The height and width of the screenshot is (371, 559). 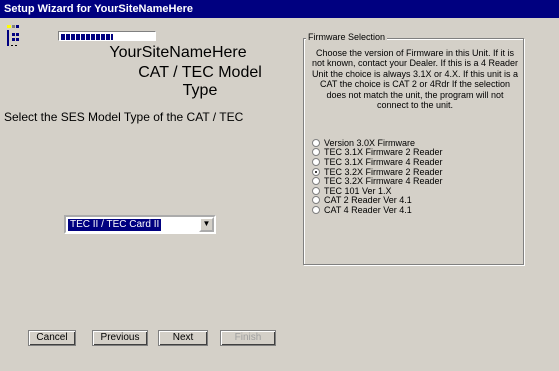 I want to click on firmware-option-label: CAT 4 Reader Ver 4.1, so click(x=368, y=209).